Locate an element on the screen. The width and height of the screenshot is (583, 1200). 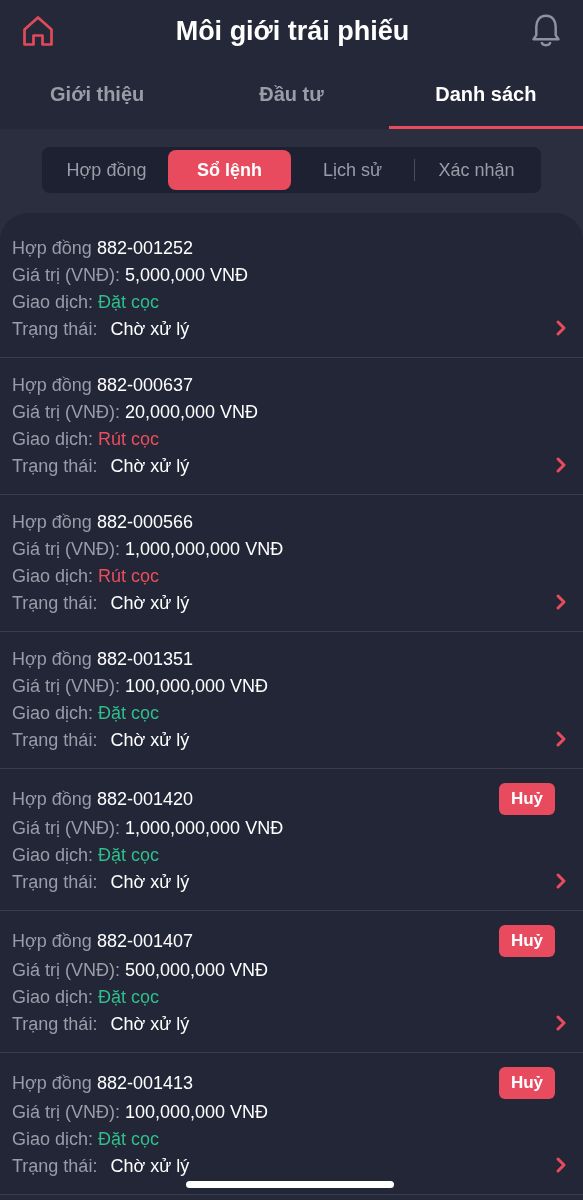
contract-number: 882-001407 is located at coordinates (144, 940).